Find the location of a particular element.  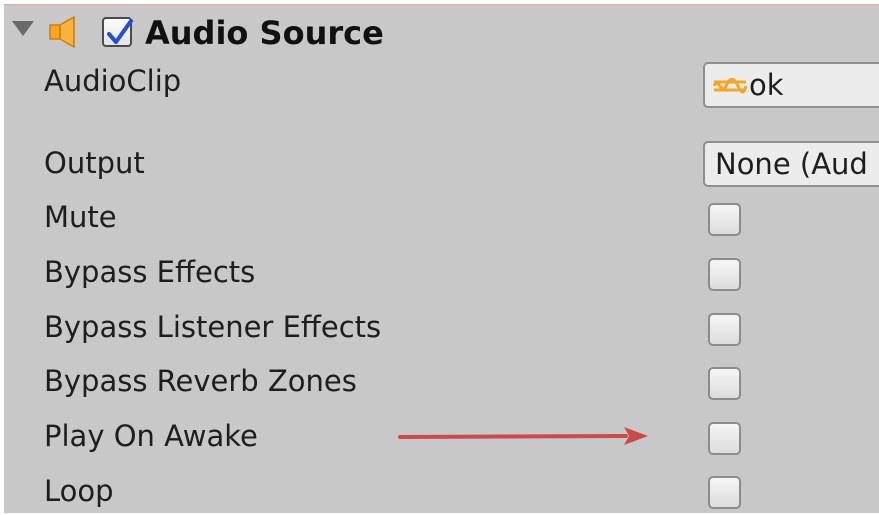

bypass-listener-effects-label: Bypass Listener Effects is located at coordinates (213, 327).